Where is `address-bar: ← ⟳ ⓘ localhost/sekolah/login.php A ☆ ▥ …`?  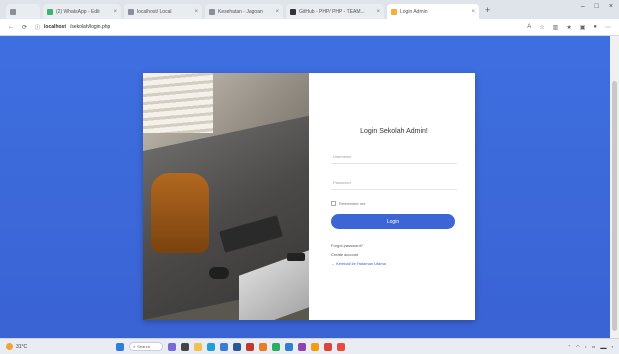 address-bar: ← ⟳ ⓘ localhost/sekolah/login.php A ☆ ▥ … is located at coordinates (309, 27).